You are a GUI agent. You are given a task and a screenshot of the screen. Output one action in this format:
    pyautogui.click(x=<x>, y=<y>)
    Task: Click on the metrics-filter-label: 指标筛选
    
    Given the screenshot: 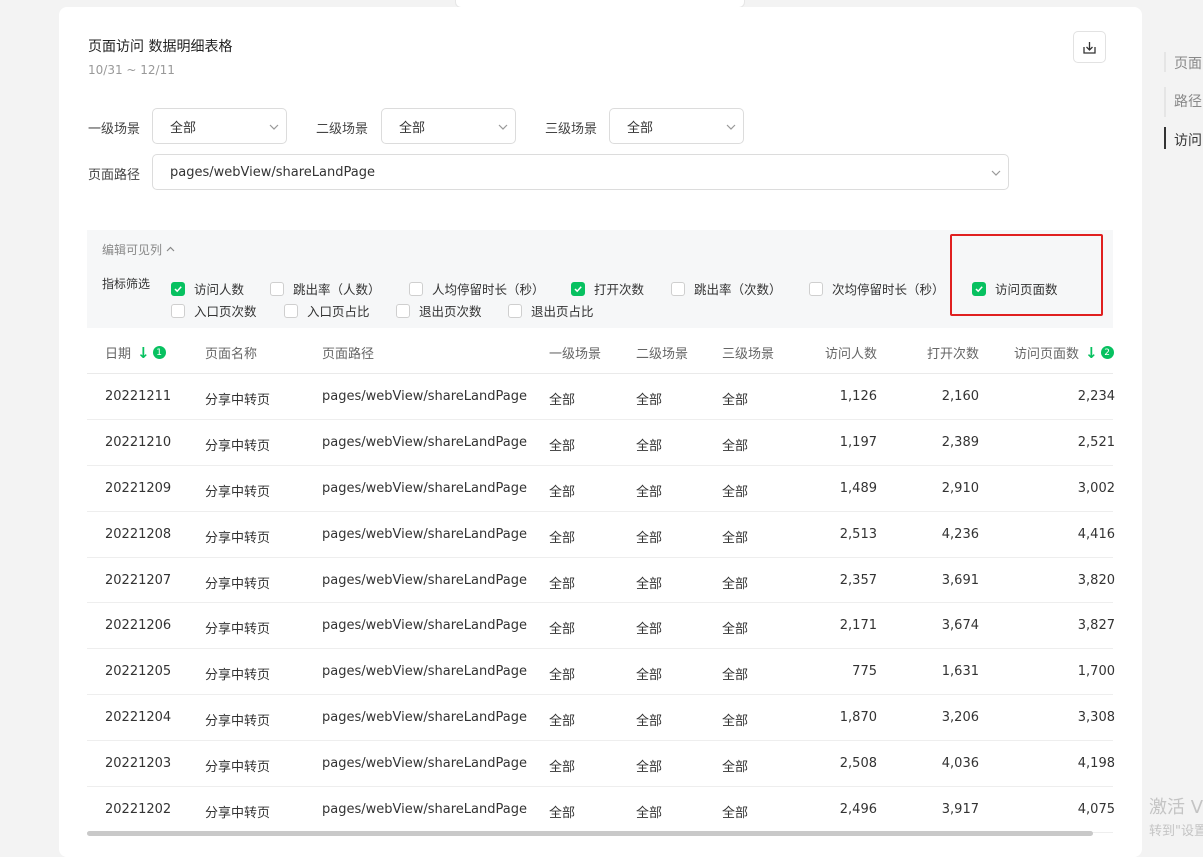 What is the action you would take?
    pyautogui.click(x=126, y=284)
    